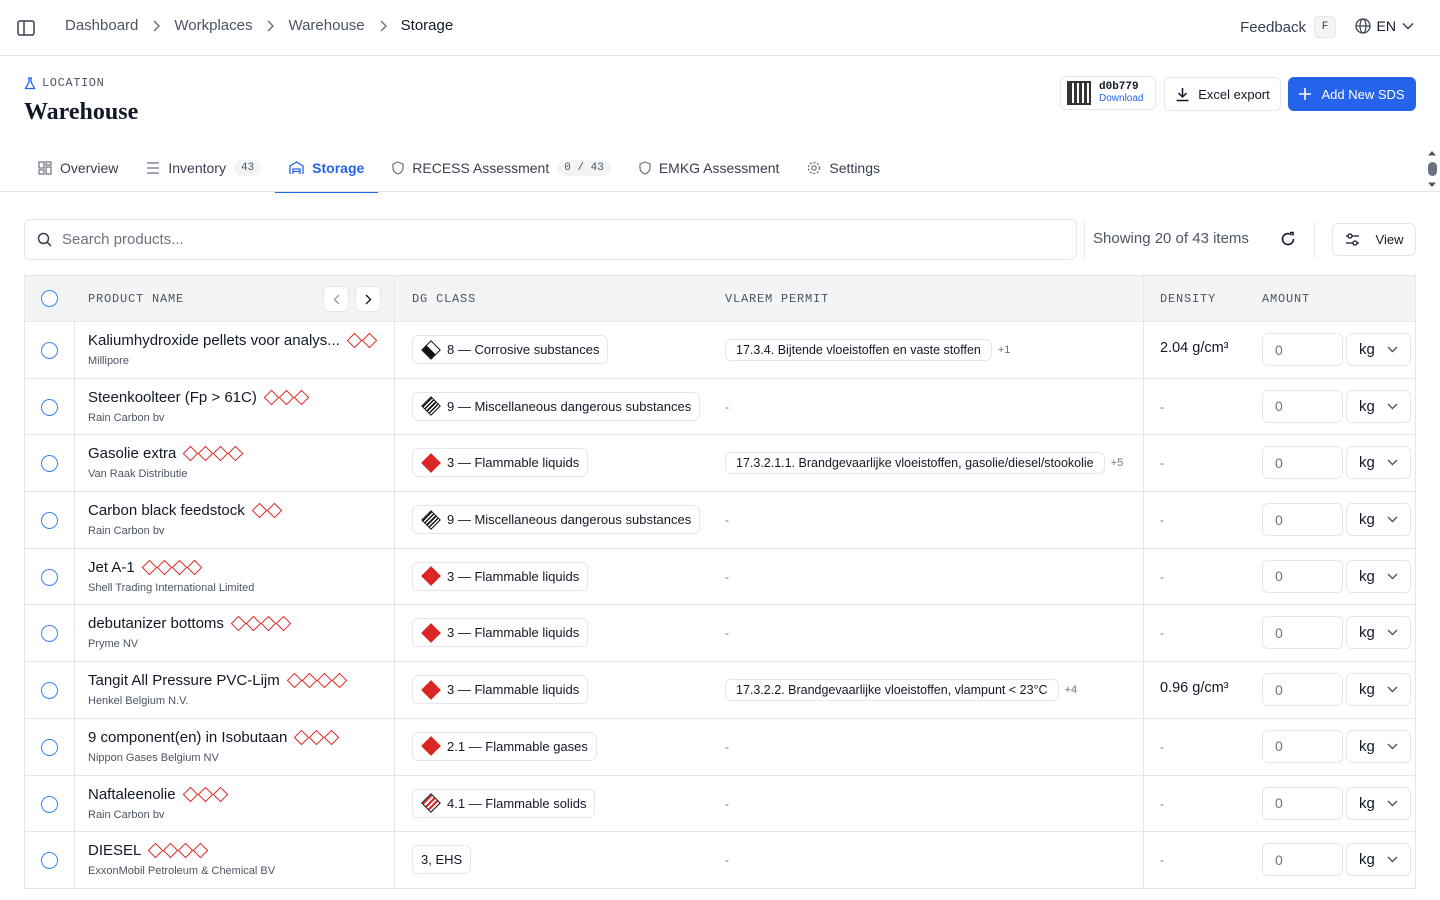  What do you see at coordinates (843, 168) in the screenshot?
I see `tab-settings: Settings` at bounding box center [843, 168].